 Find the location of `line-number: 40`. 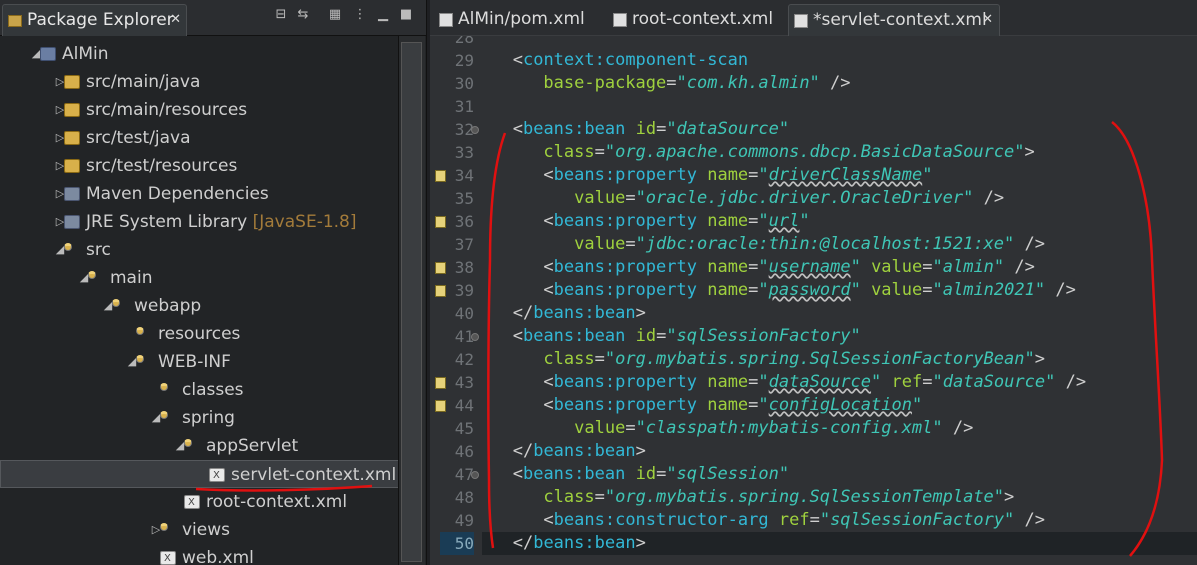

line-number: 40 is located at coordinates (464, 313).